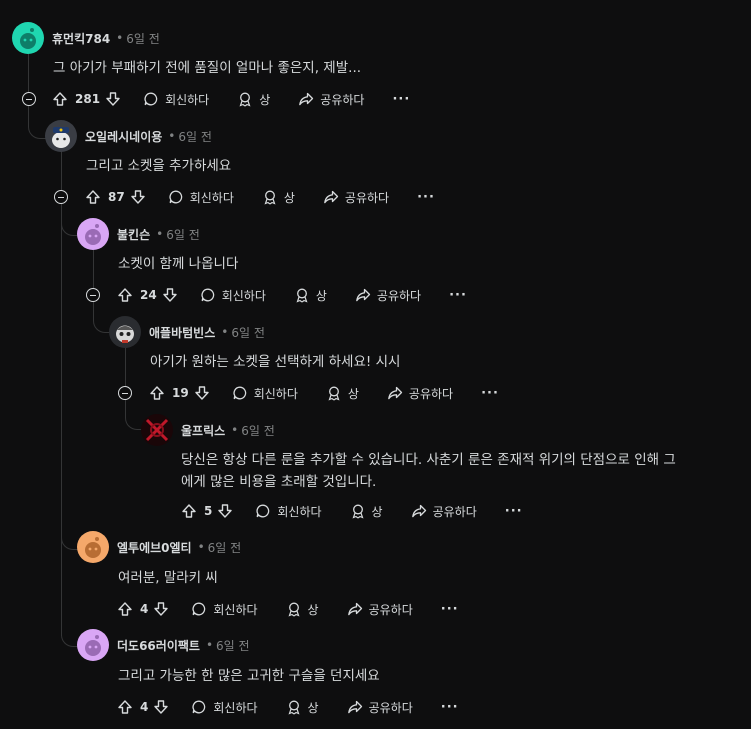 This screenshot has height=729, width=751. I want to click on comment: 불킨슨 • 6일 전, so click(138, 234).